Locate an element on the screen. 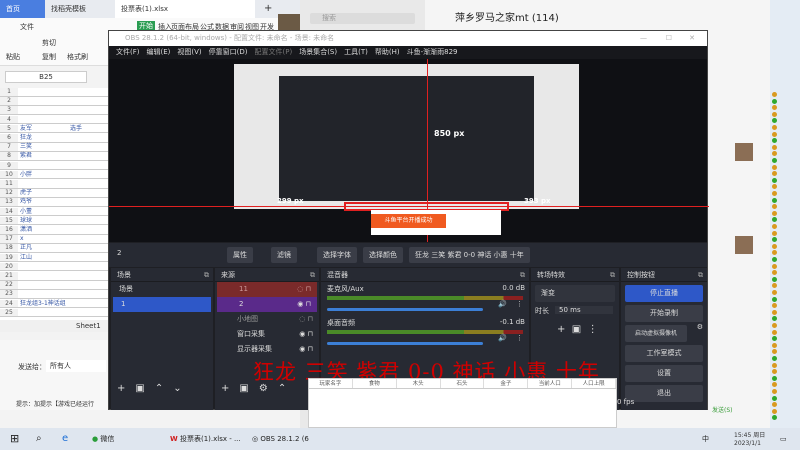 Image resolution: width=800 pixels, height=450 pixels. ime-indicator: 中 is located at coordinates (705, 439).